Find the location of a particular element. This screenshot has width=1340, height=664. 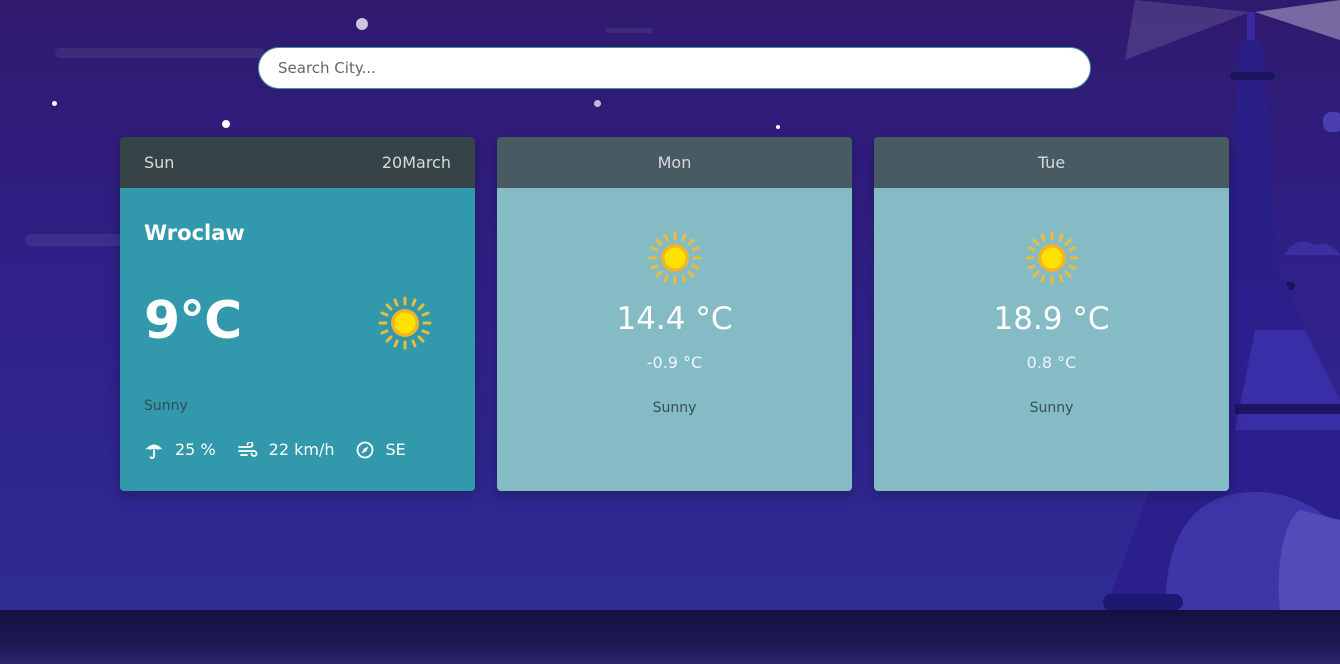

search-bar is located at coordinates (674, 68).